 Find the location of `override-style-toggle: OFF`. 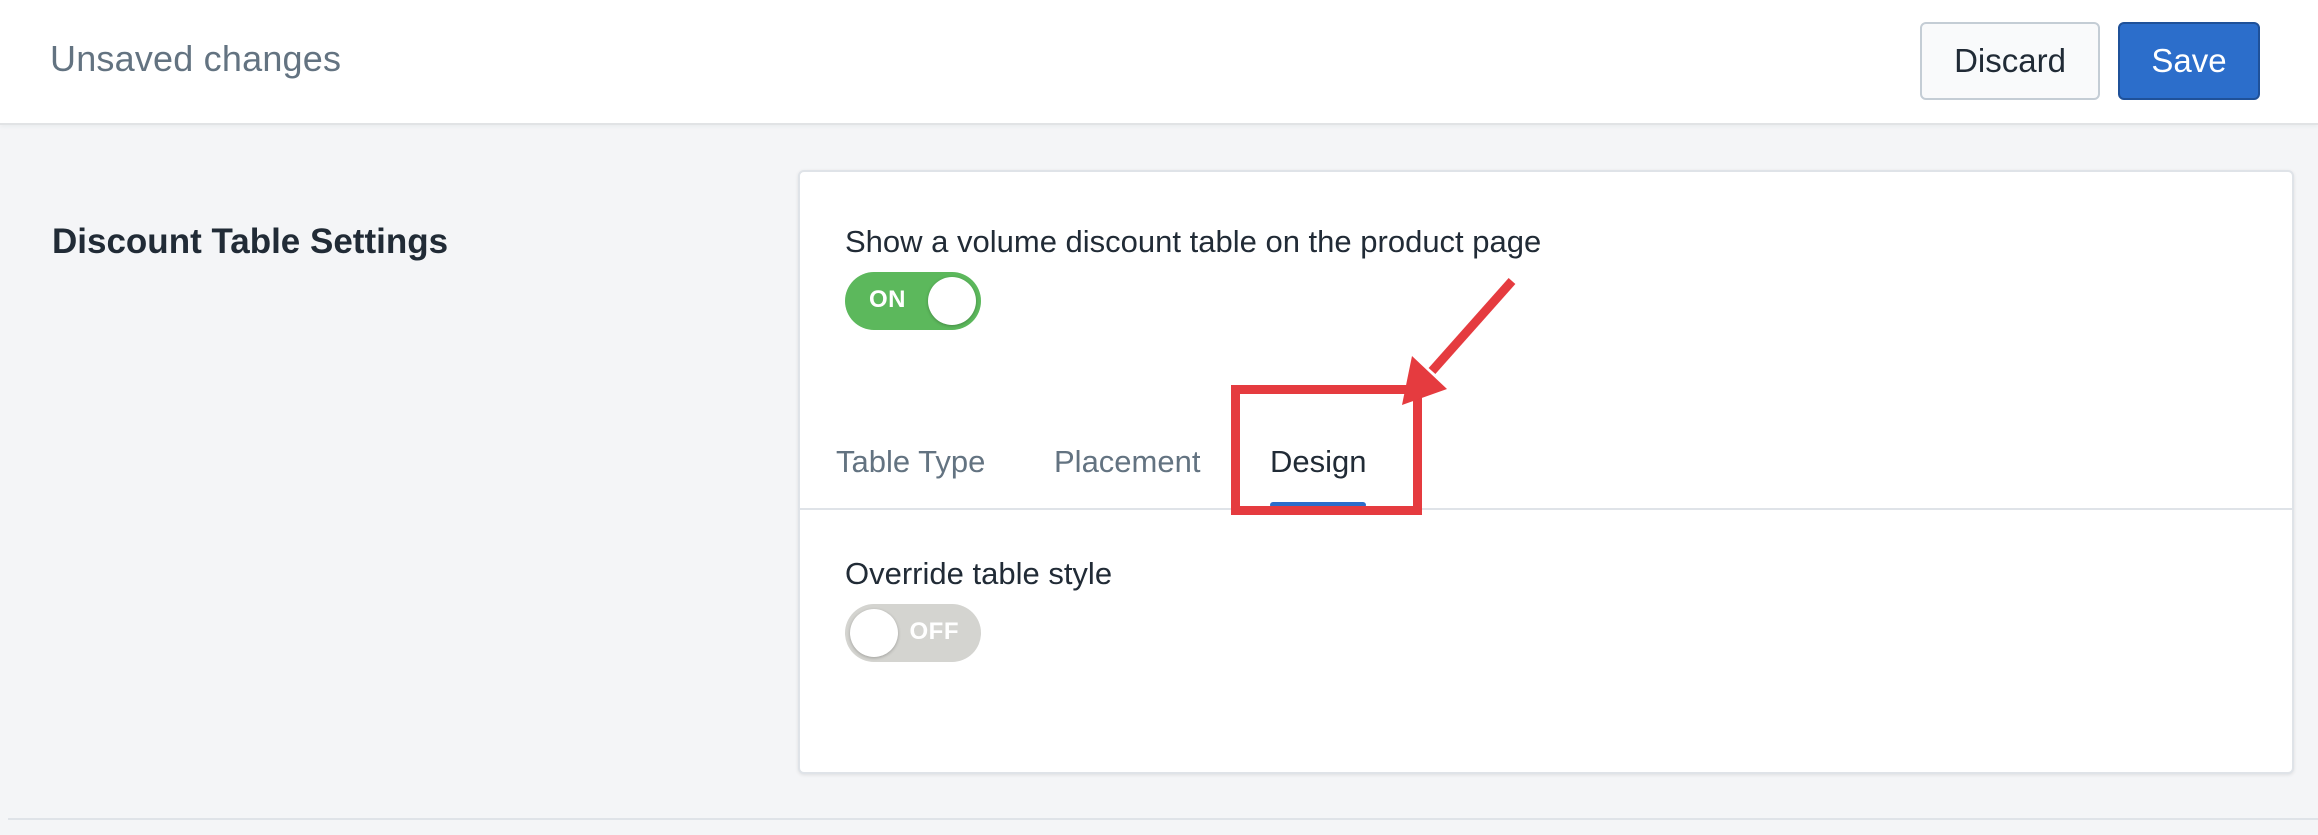

override-style-toggle: OFF is located at coordinates (913, 633).